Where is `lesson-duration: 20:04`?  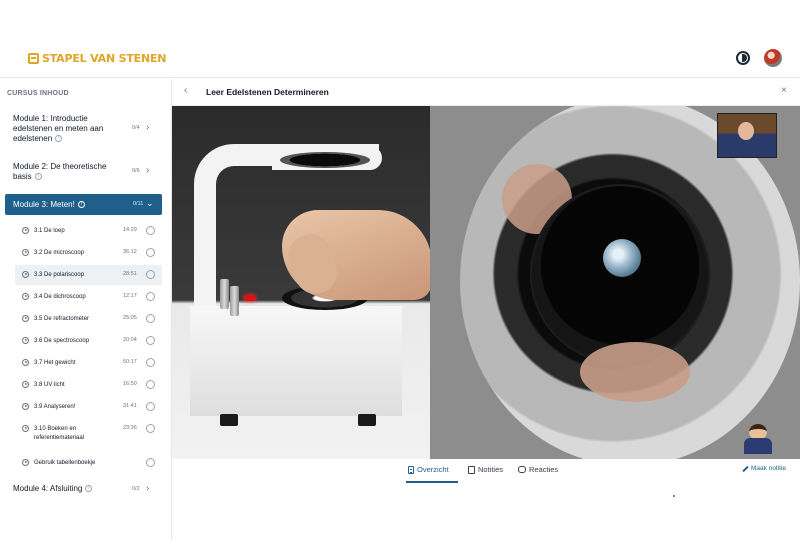
lesson-duration: 20:04 is located at coordinates (130, 340).